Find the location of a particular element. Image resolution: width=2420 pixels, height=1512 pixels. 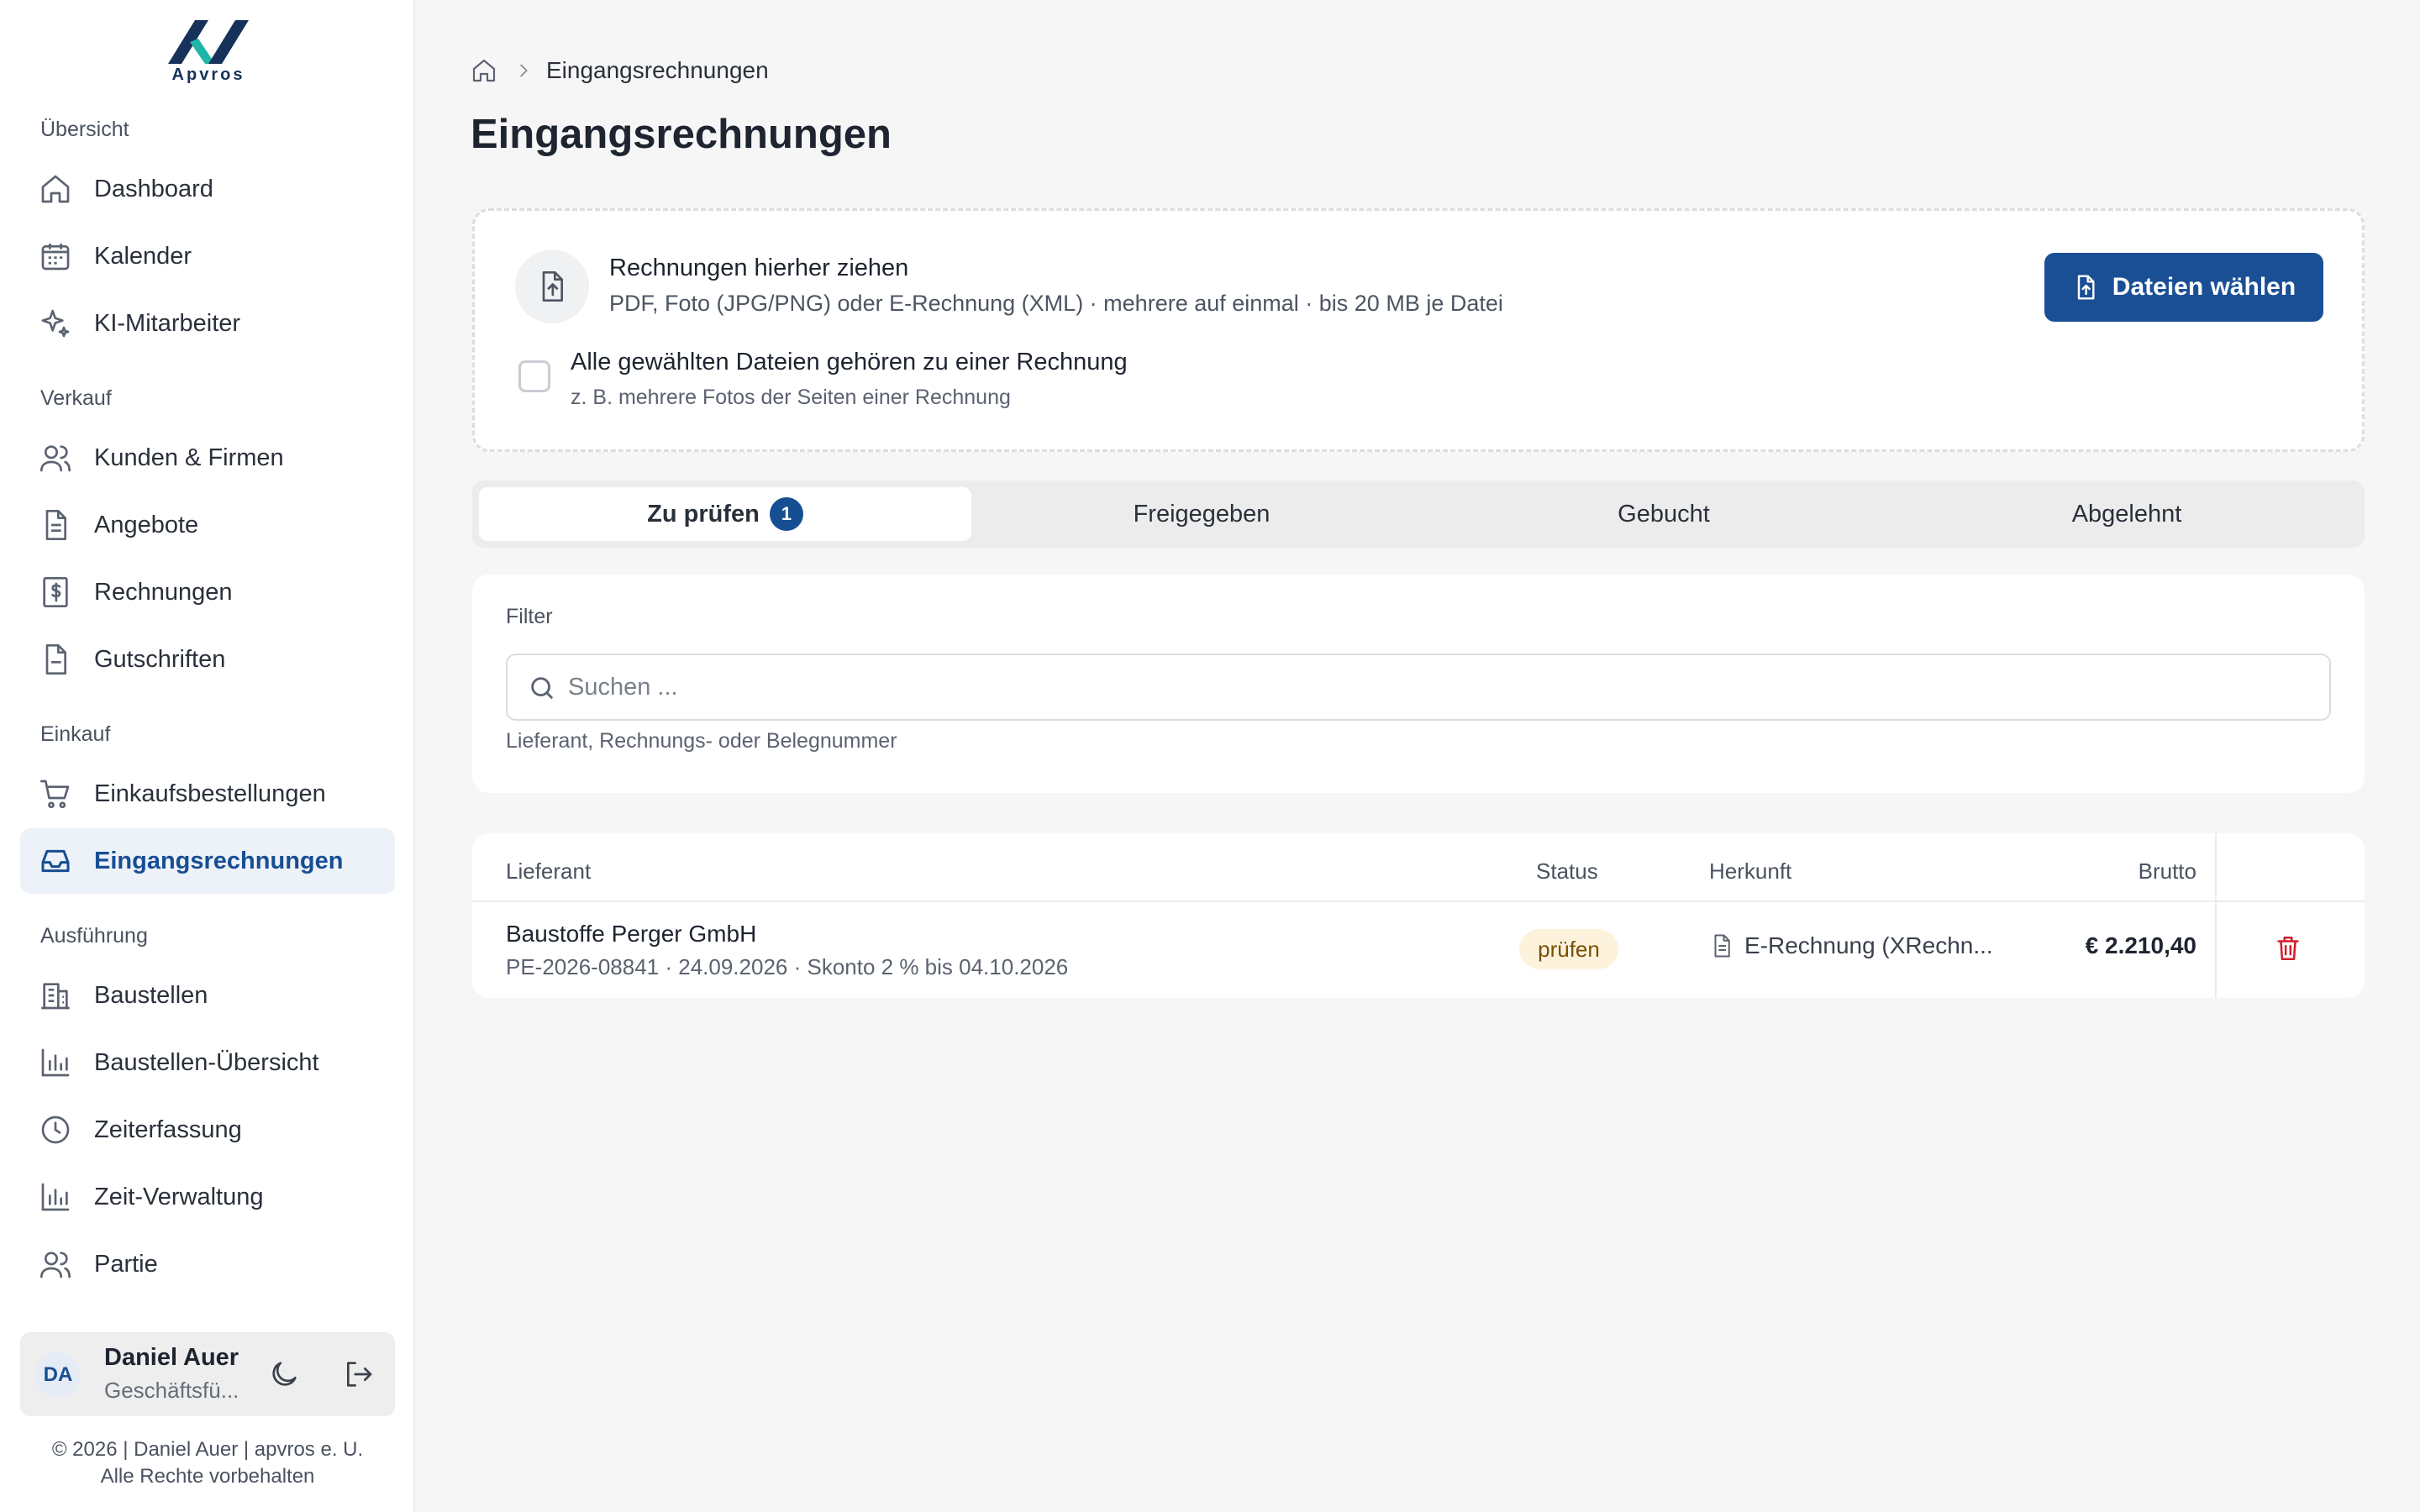

breadcrumb-current: Eingangsrechnungen is located at coordinates (658, 70).